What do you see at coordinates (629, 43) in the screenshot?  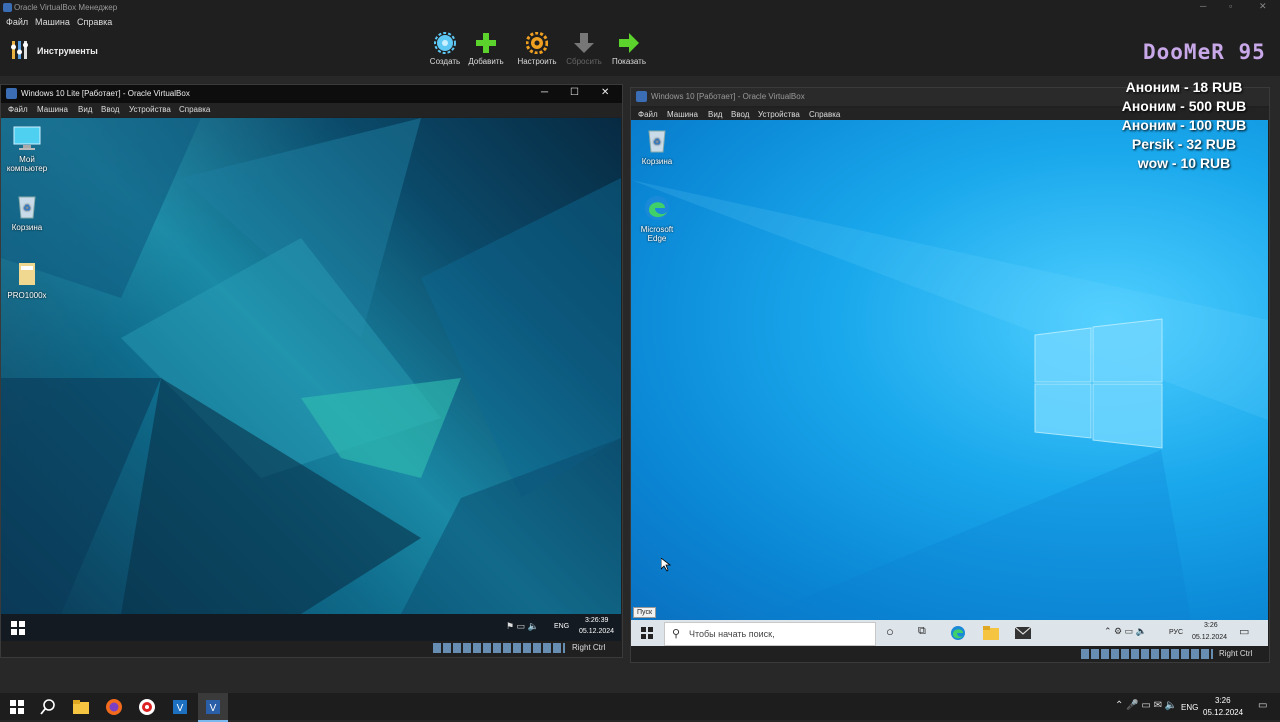 I see `arrow-right-icon` at bounding box center [629, 43].